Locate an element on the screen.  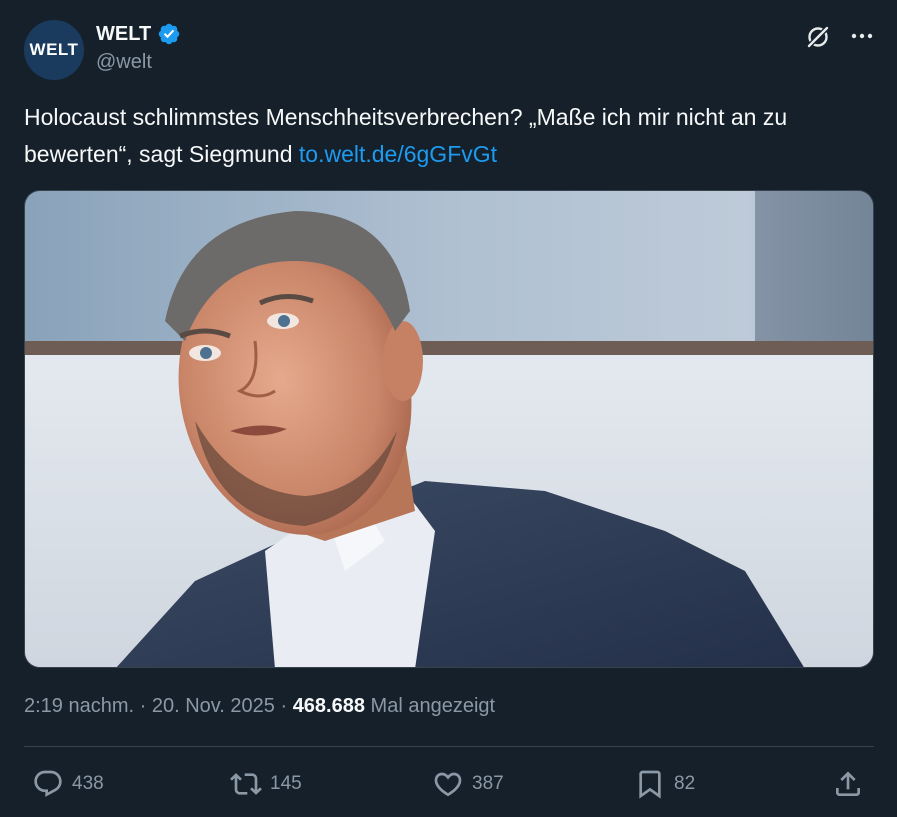
reply-icon is located at coordinates (48, 783).